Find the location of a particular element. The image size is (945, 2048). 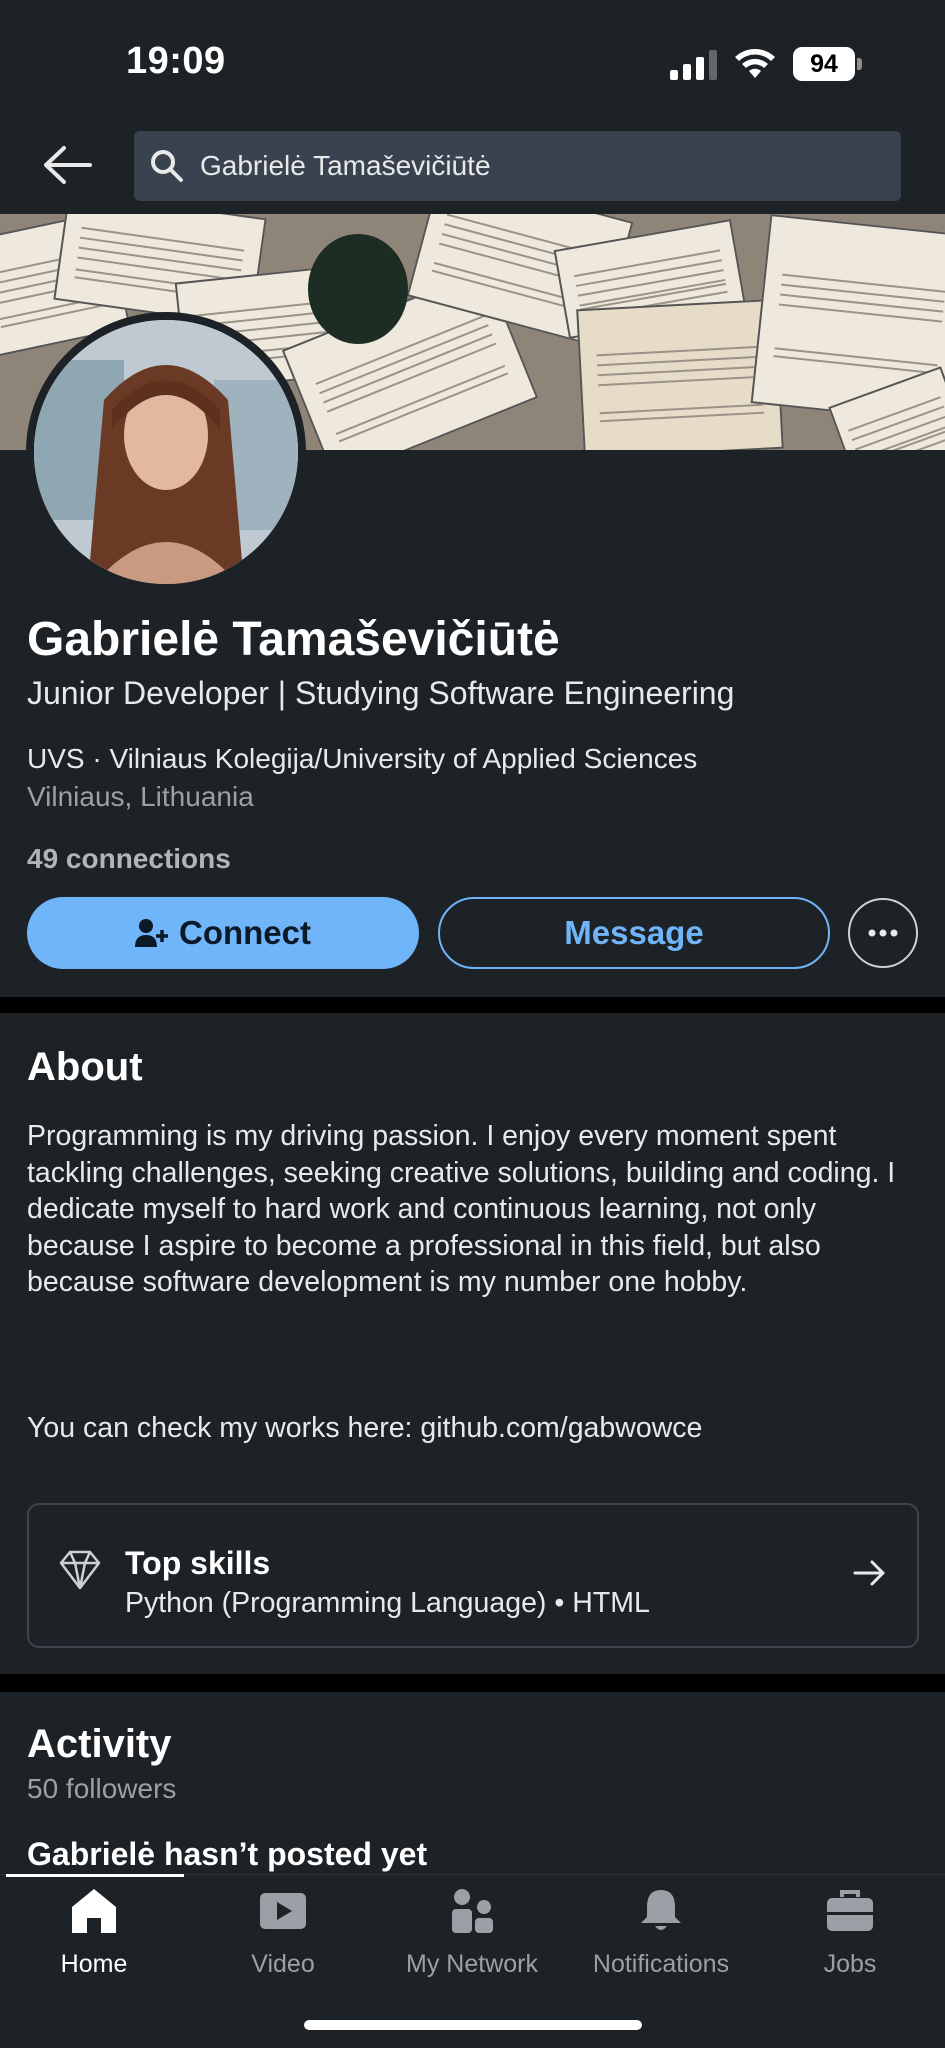

cellular-signal-icon is located at coordinates (693, 65).